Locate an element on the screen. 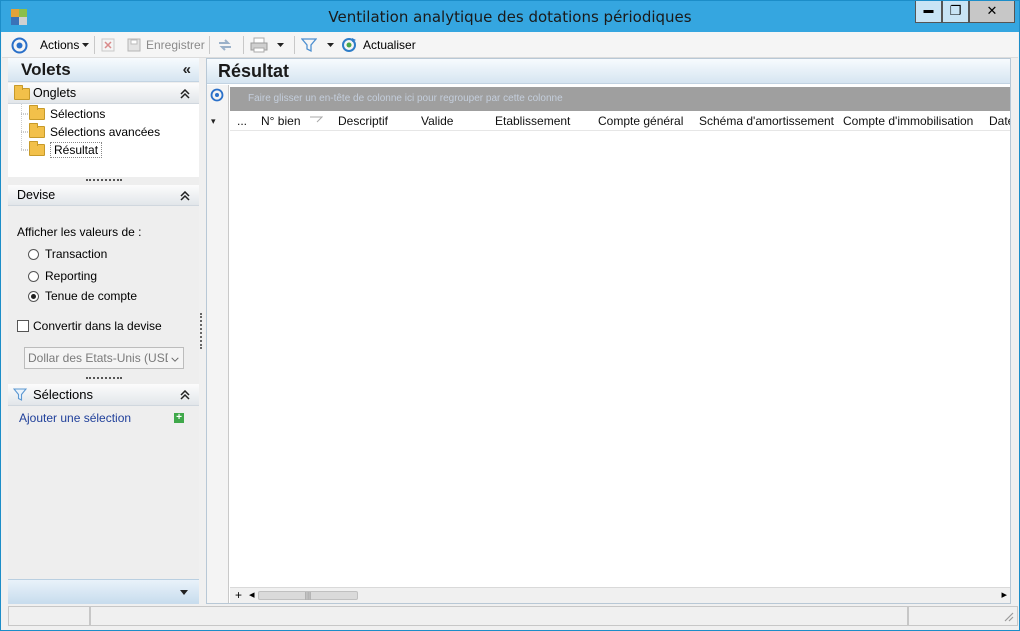 This screenshot has height=631, width=1020. collapse-panels-icon: « is located at coordinates (187, 69).